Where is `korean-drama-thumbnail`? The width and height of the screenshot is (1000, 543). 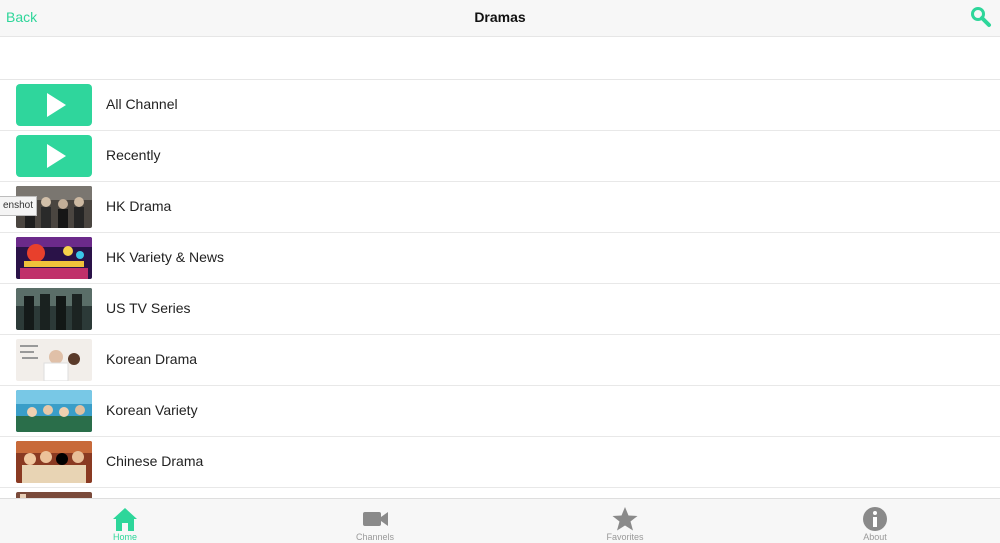
korean-drama-thumbnail is located at coordinates (54, 360).